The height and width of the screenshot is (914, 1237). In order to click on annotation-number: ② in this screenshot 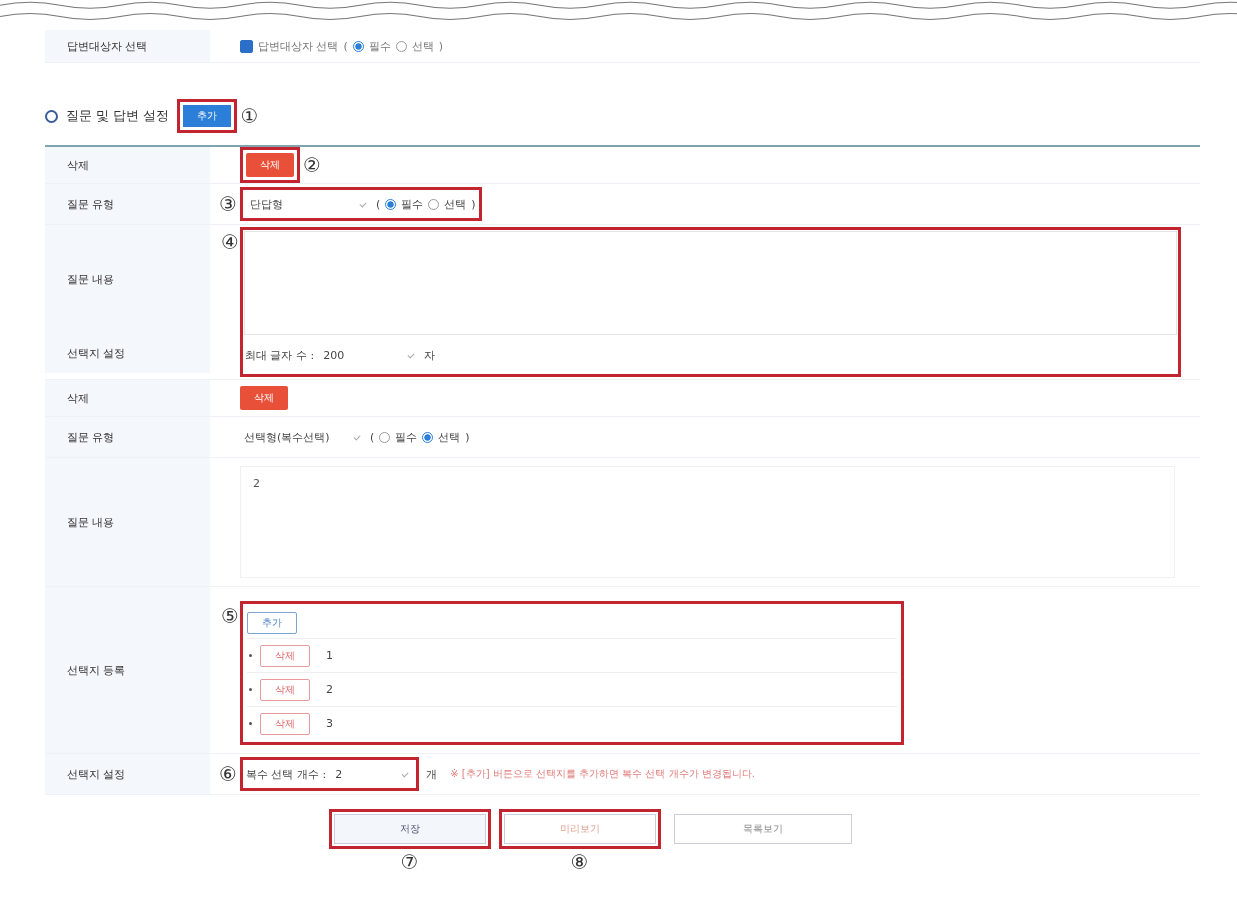, I will do `click(312, 165)`.